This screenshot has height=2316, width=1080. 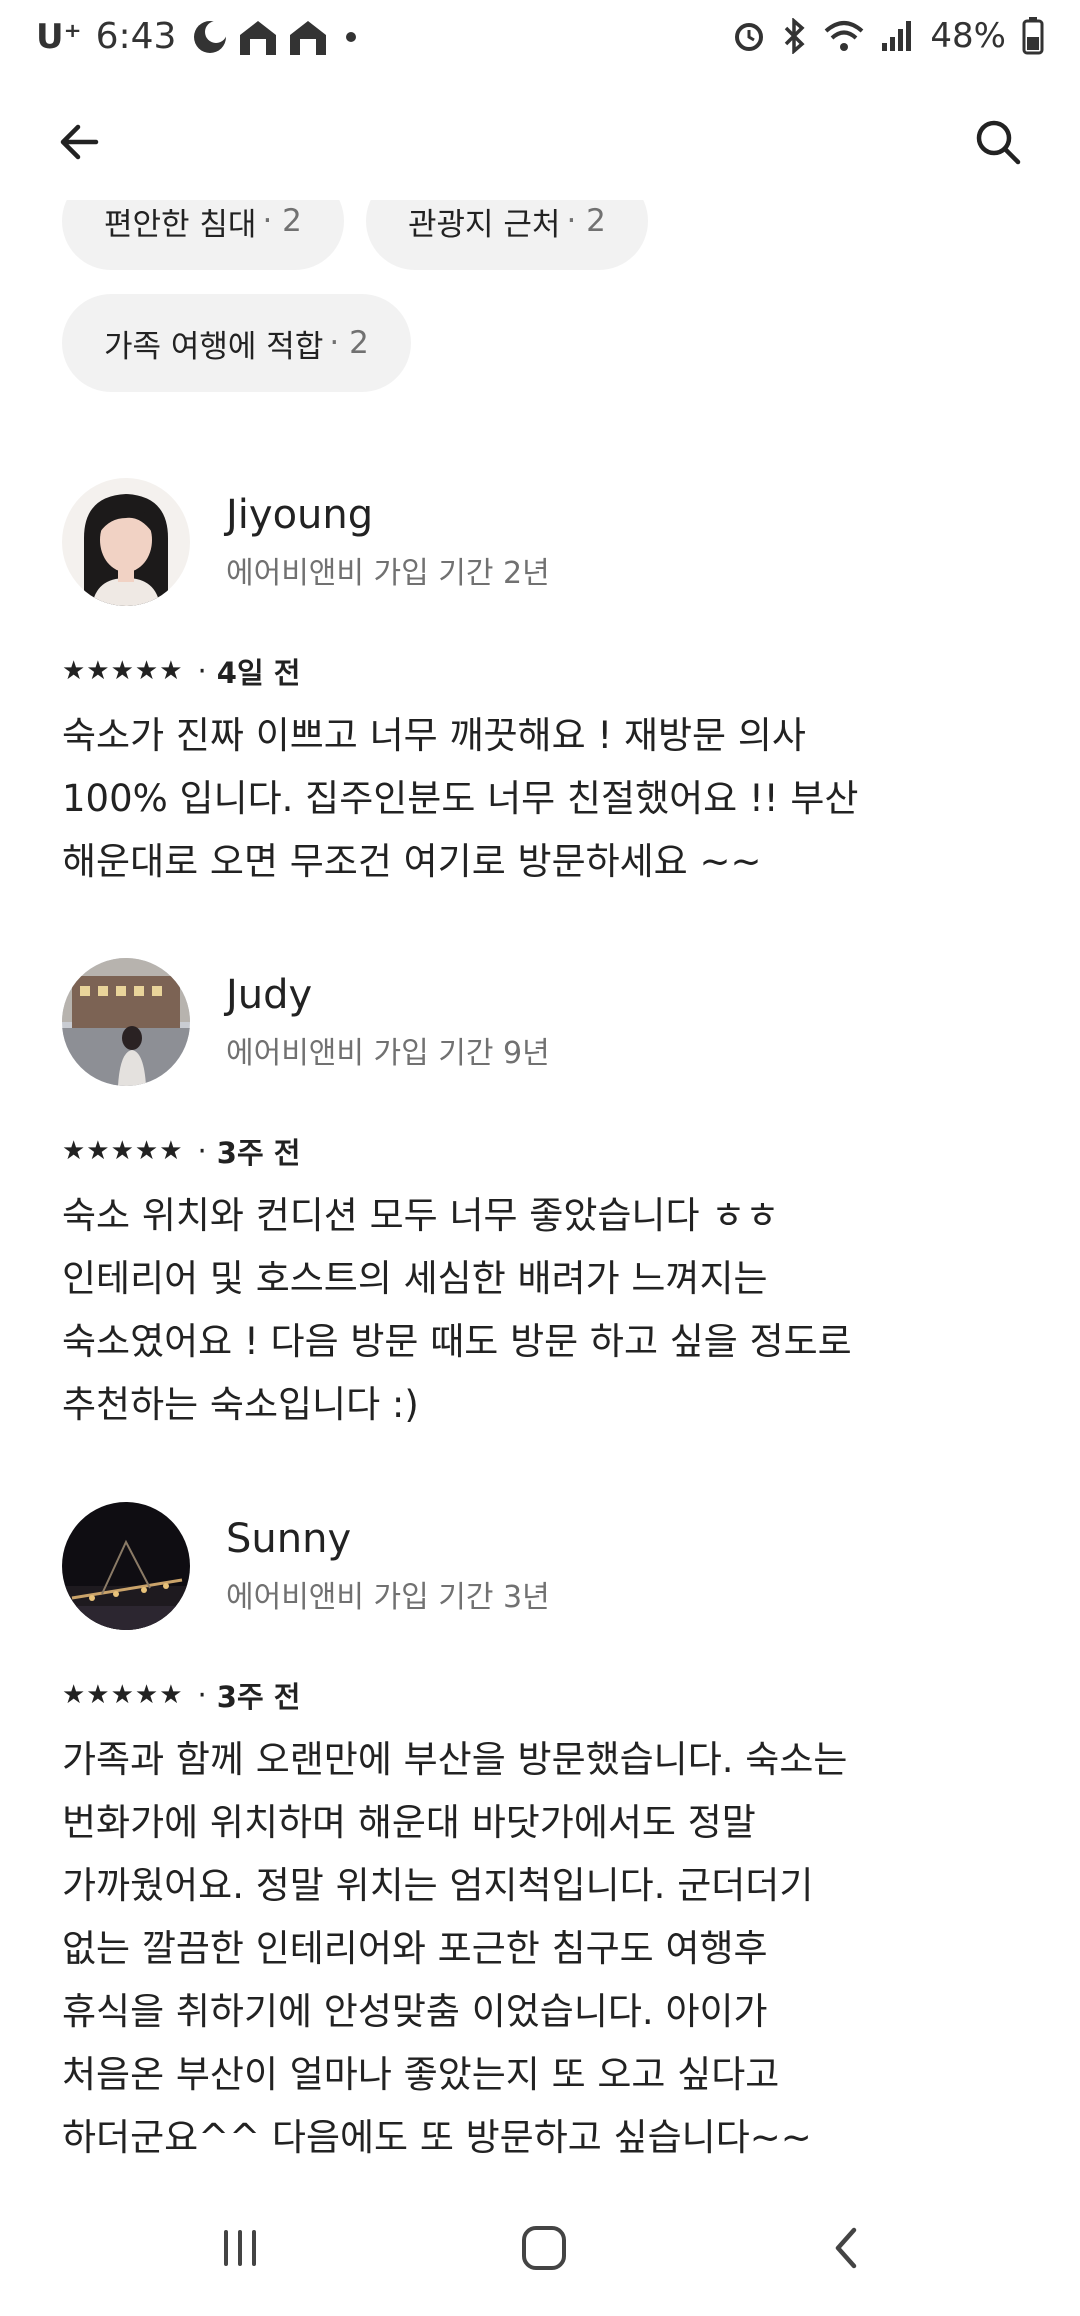 What do you see at coordinates (351, 36) in the screenshot?
I see `notification-dot-icon` at bounding box center [351, 36].